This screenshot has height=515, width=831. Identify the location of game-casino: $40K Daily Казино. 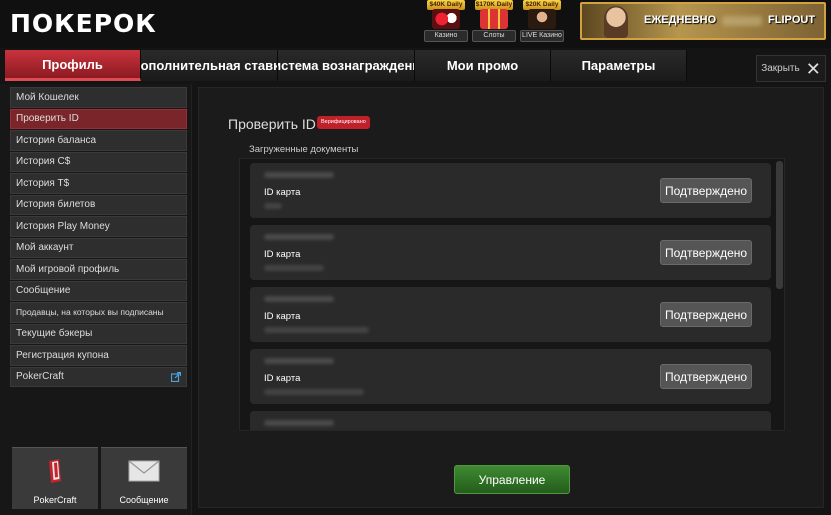
(446, 21).